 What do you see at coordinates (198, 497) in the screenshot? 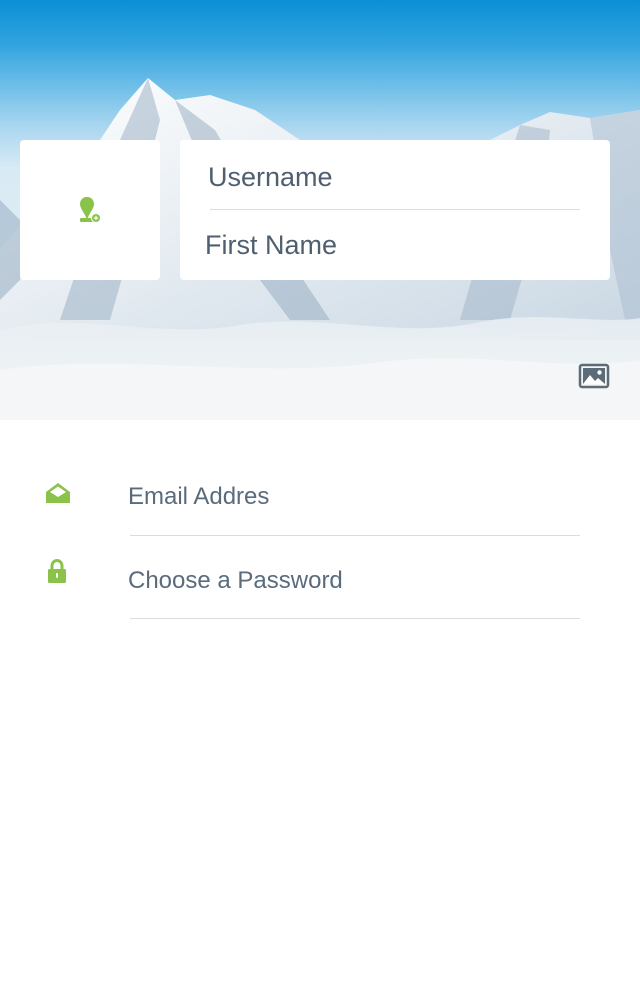
I see `email-input: Email Addres` at bounding box center [198, 497].